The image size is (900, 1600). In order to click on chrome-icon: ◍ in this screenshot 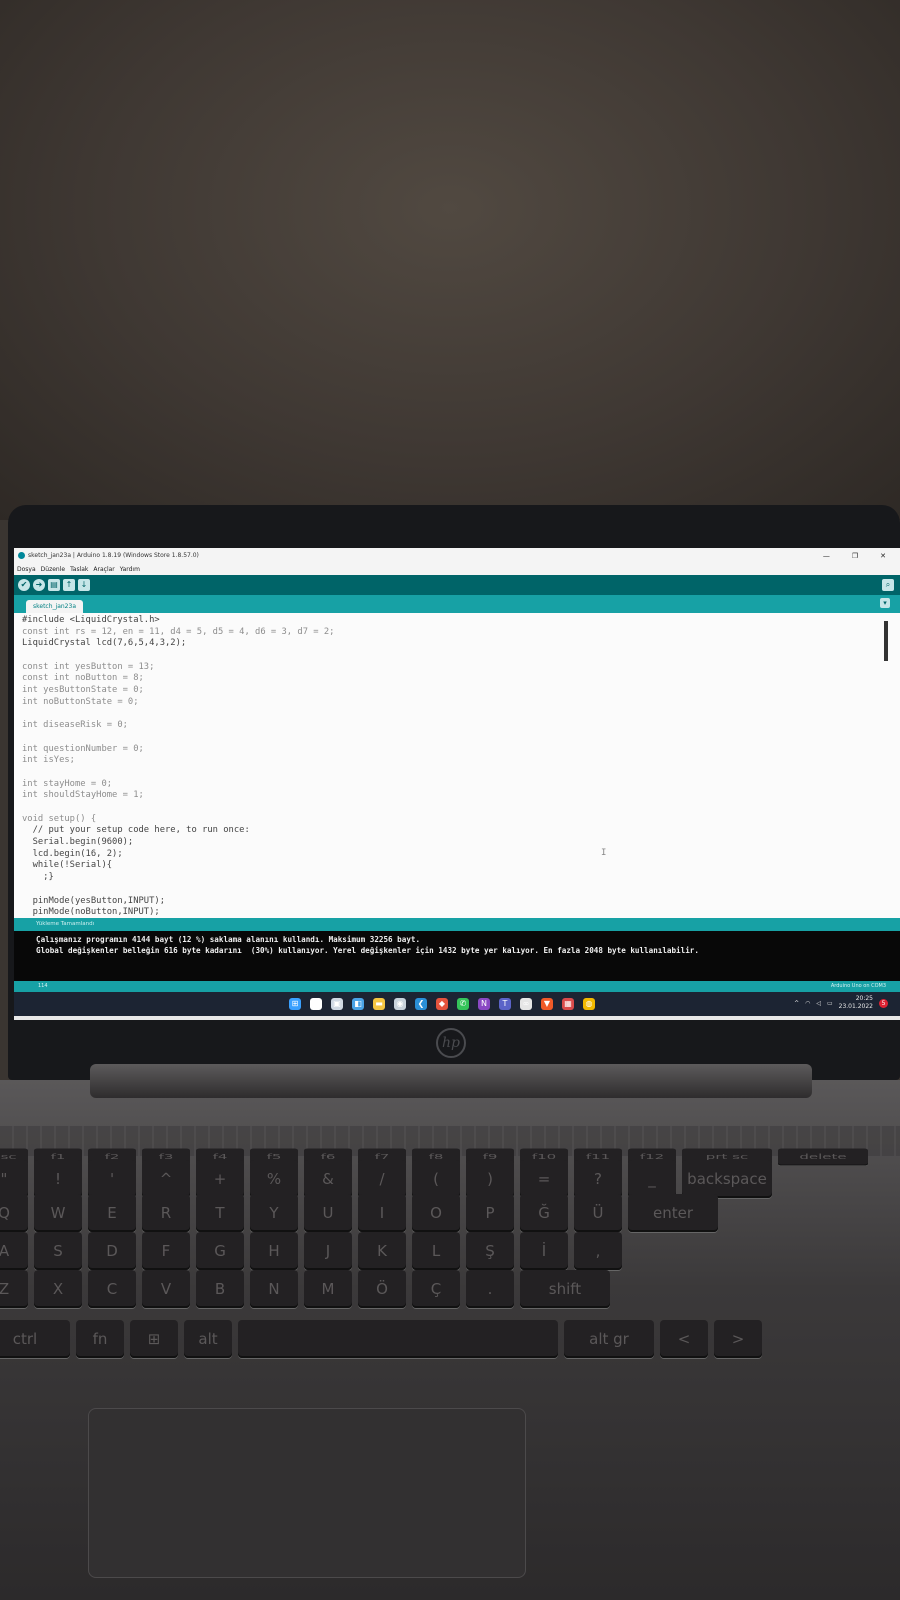, I will do `click(589, 1004)`.